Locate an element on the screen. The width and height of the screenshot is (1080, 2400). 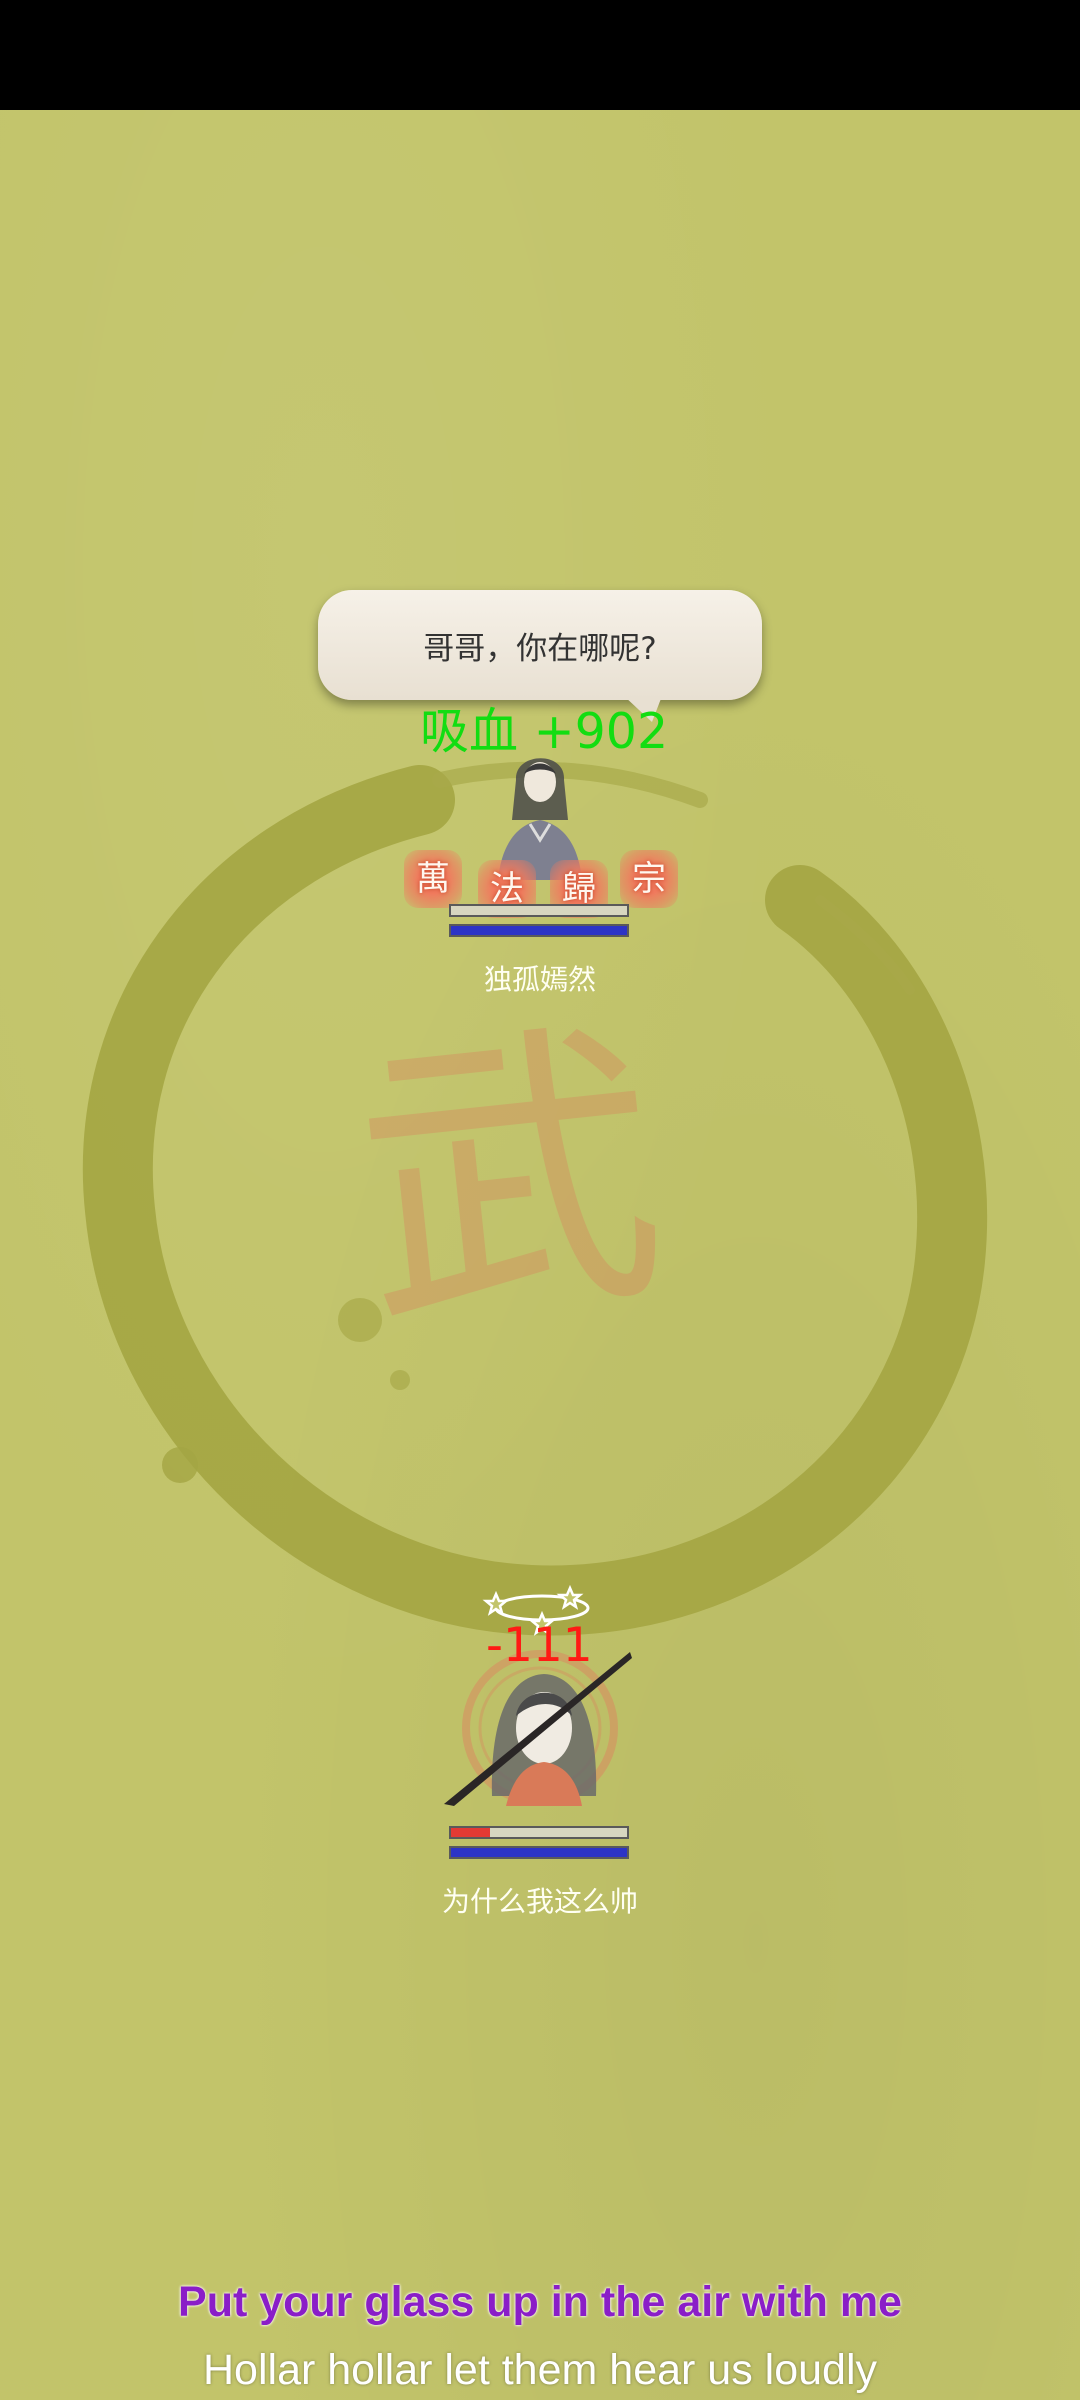
enemy-name: 独孤嫣然 is located at coordinates (539, 979).